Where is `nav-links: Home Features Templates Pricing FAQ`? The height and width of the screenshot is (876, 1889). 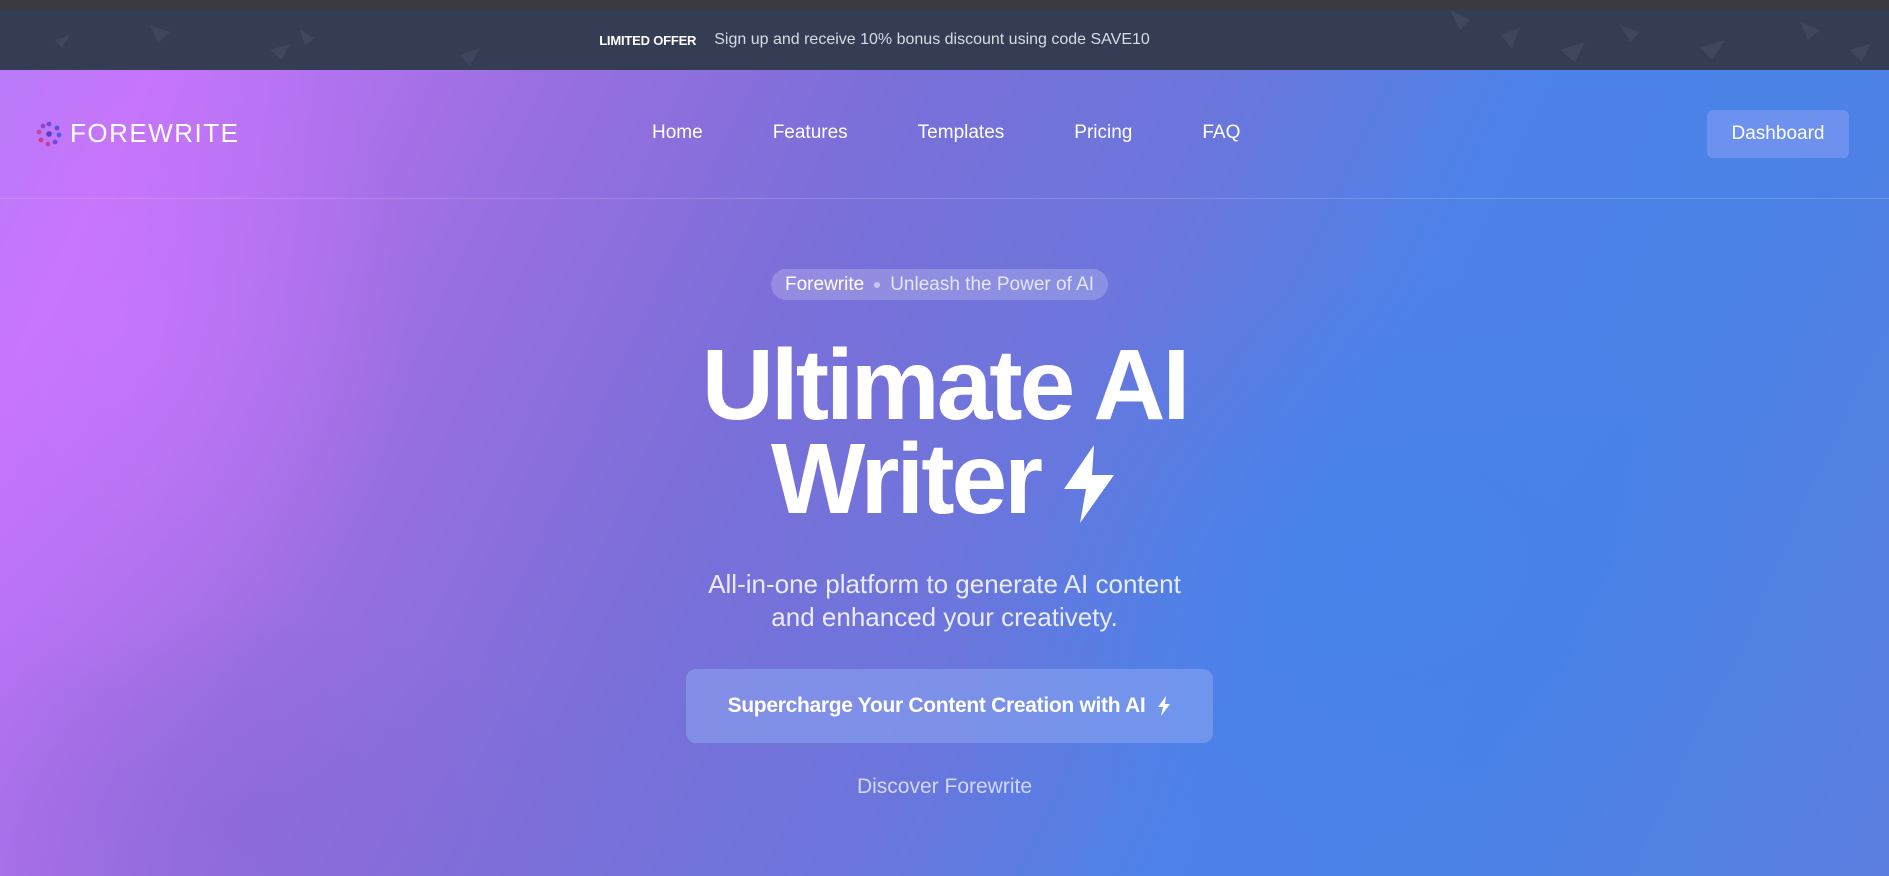 nav-links: Home Features Templates Pricing FAQ is located at coordinates (946, 133).